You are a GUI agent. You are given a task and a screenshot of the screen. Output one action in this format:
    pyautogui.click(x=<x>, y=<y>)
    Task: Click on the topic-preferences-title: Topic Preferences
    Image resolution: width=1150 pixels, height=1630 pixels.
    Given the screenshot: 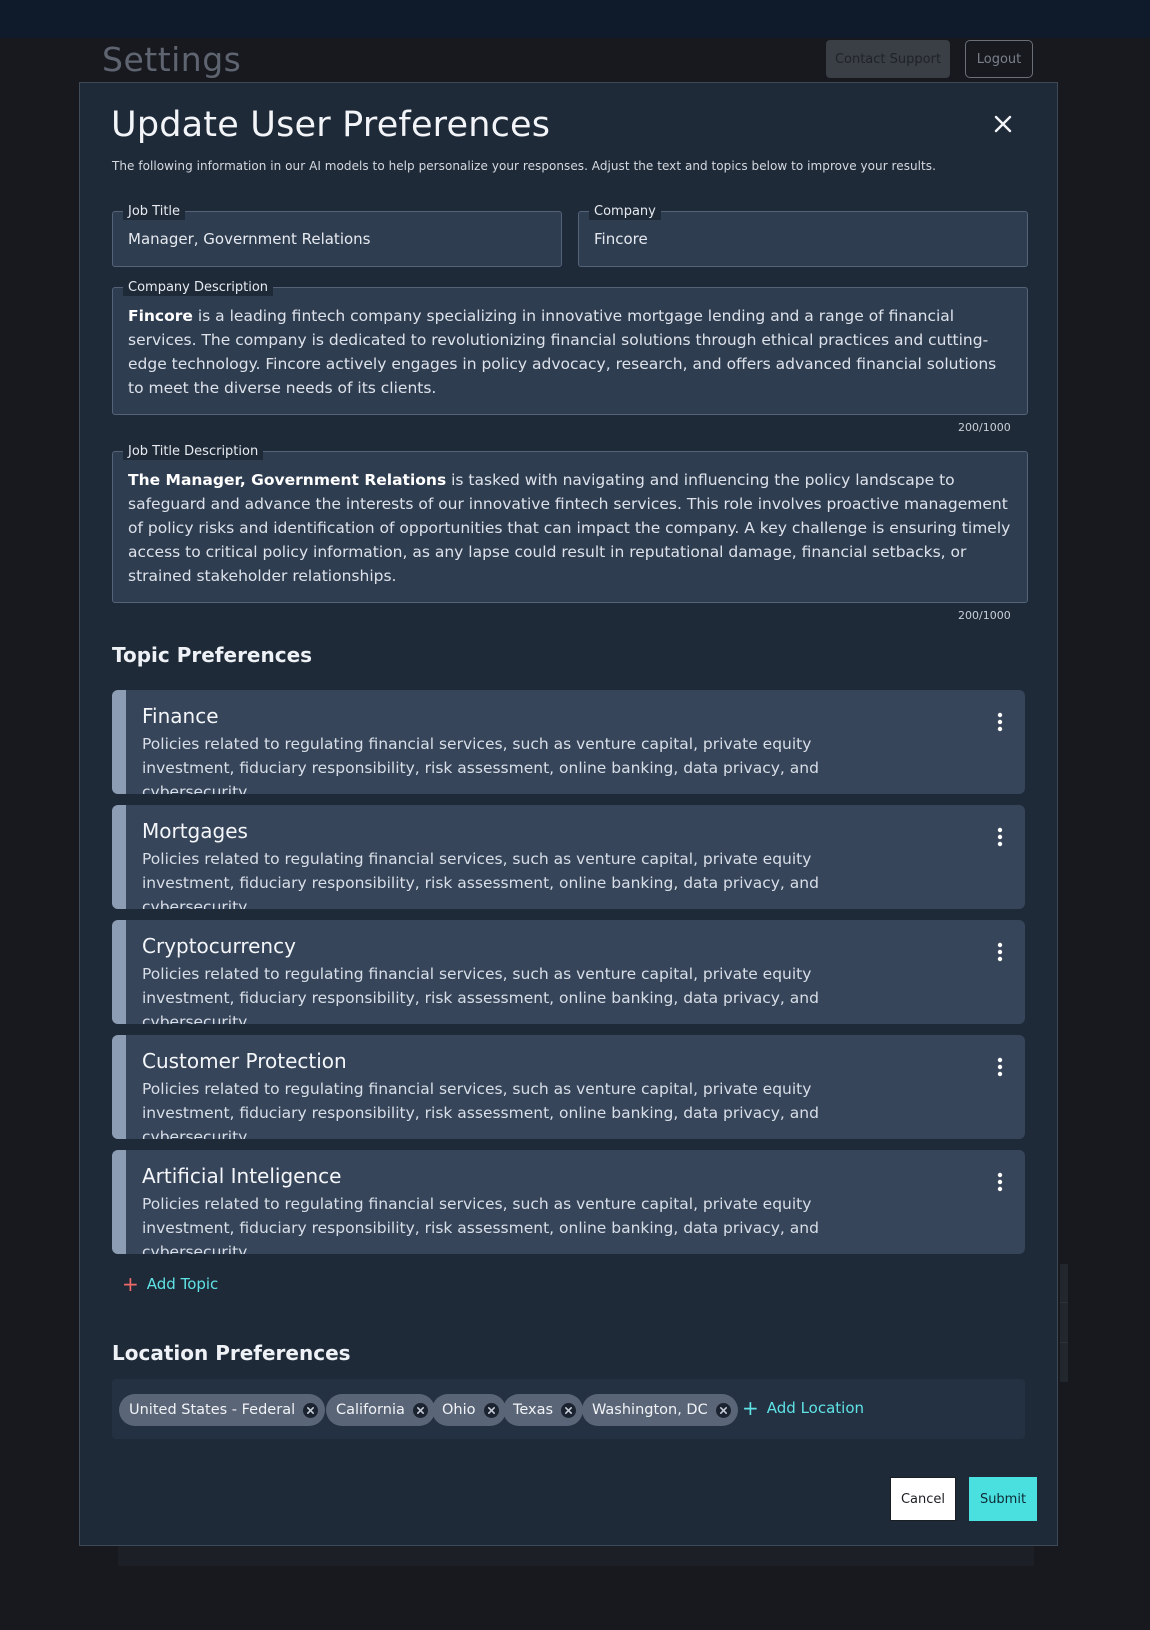 What is the action you would take?
    pyautogui.click(x=212, y=655)
    